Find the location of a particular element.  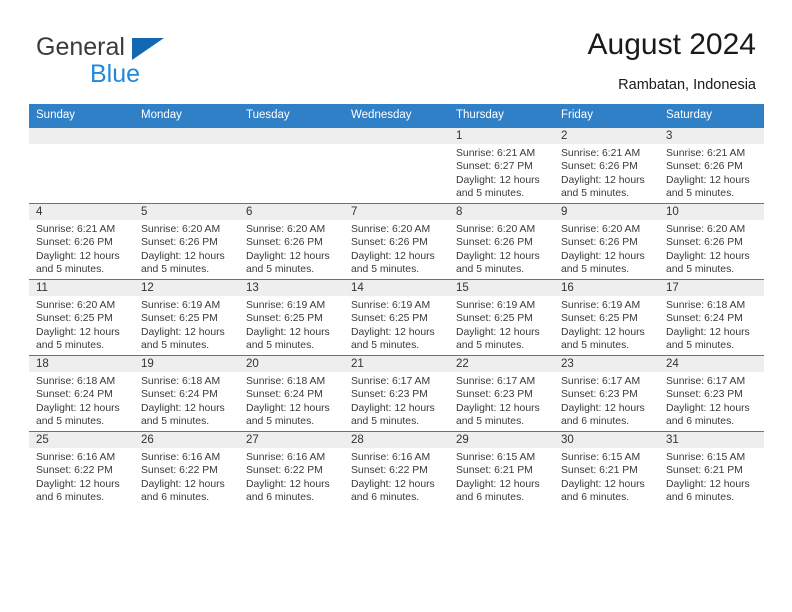

weekday-header-wednesday: Wednesday is located at coordinates (396, 116).